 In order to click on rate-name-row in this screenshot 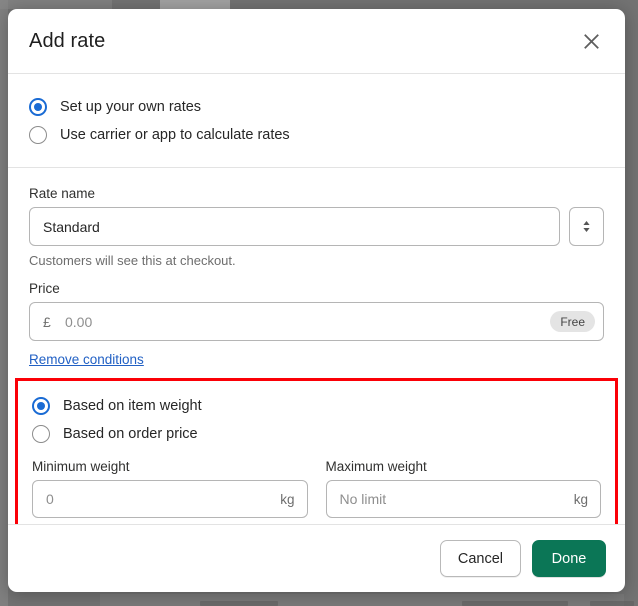, I will do `click(316, 226)`.